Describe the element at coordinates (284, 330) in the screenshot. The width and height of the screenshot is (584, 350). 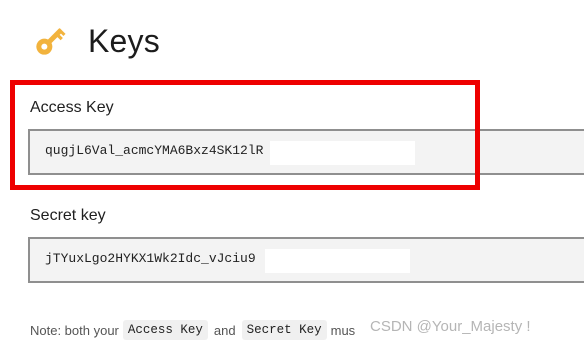
I see `note-secret-key-code: Secret Key` at that location.